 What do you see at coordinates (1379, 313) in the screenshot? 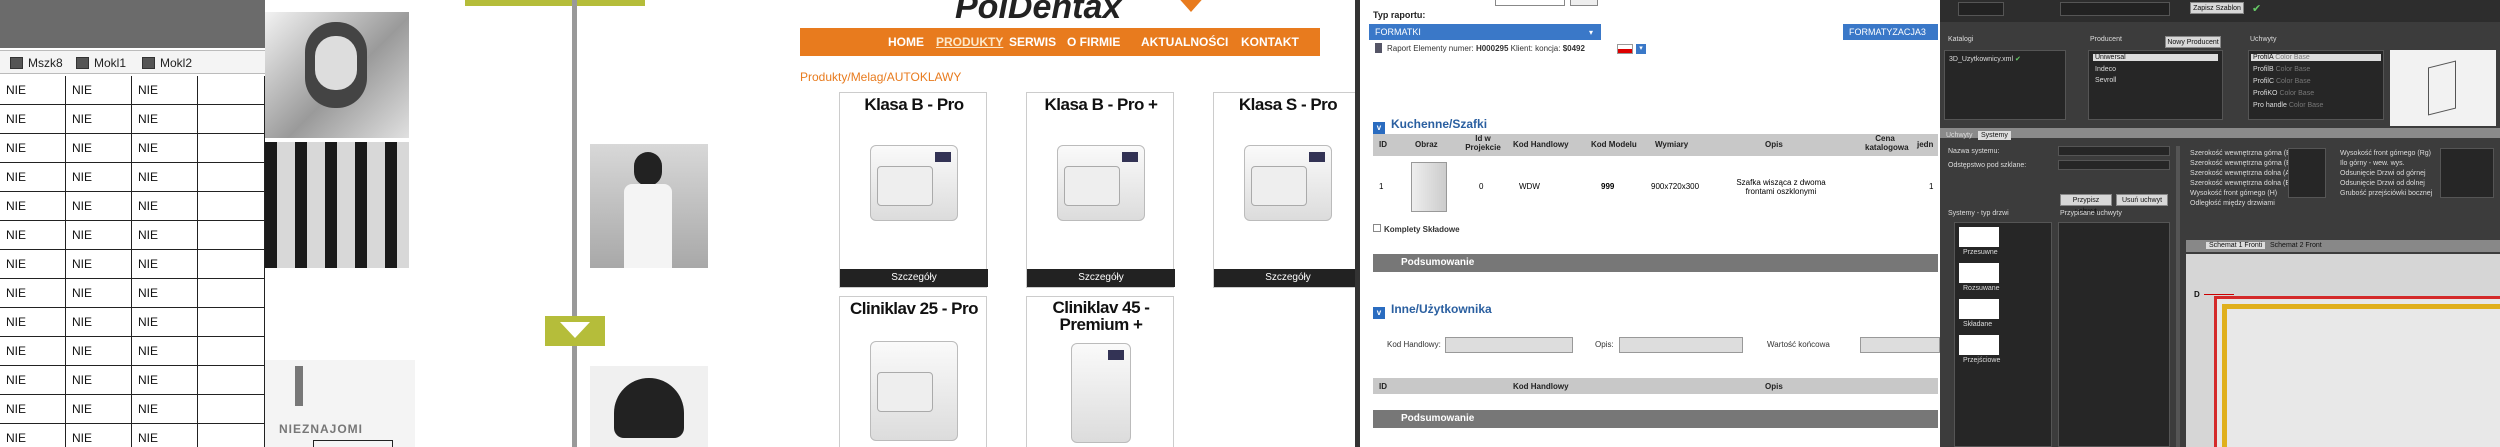
I see `chevron-down-icon: v` at bounding box center [1379, 313].